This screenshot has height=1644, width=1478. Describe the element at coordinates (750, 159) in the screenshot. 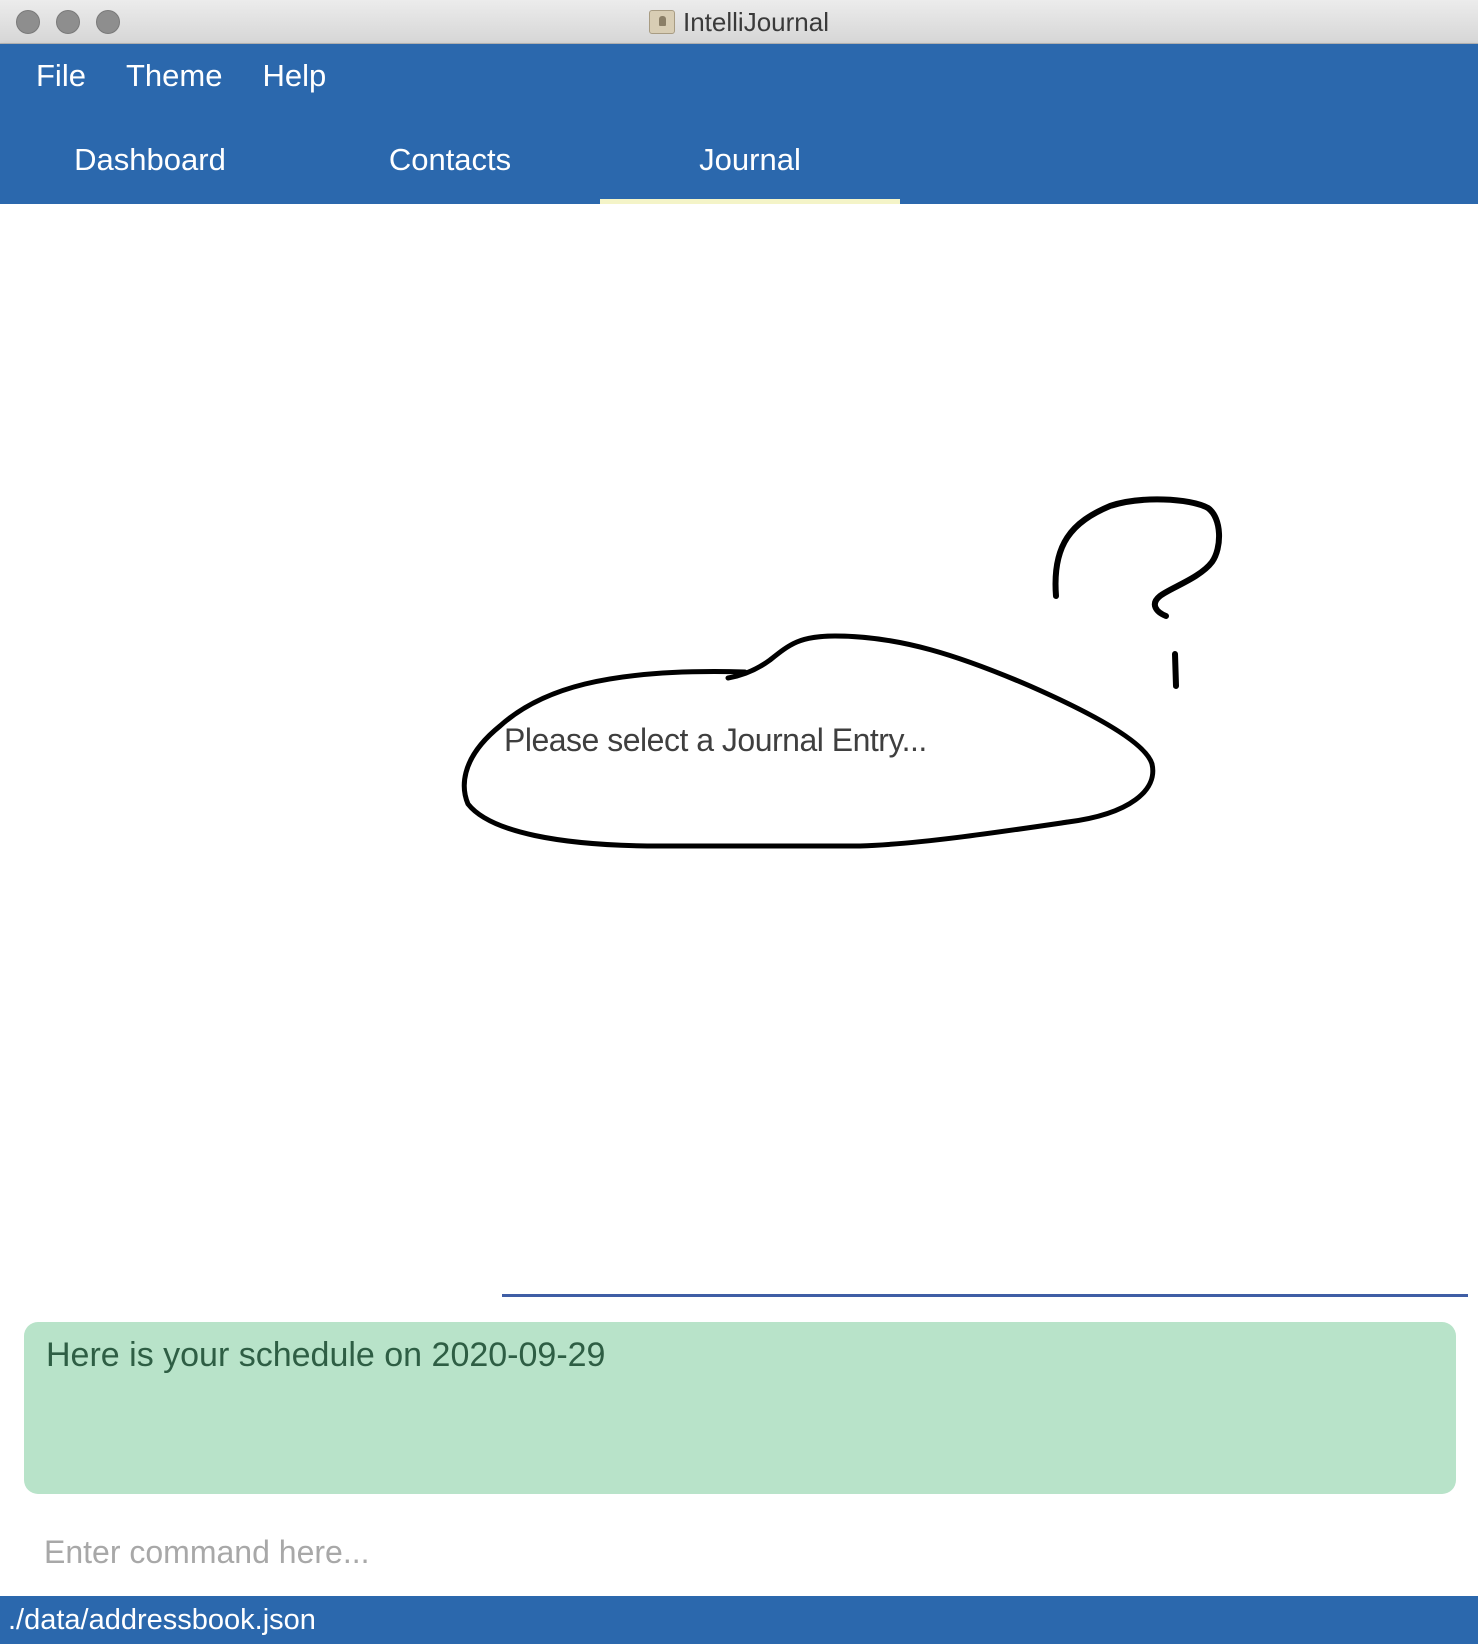

I see `tab-journal-label: Journal` at that location.